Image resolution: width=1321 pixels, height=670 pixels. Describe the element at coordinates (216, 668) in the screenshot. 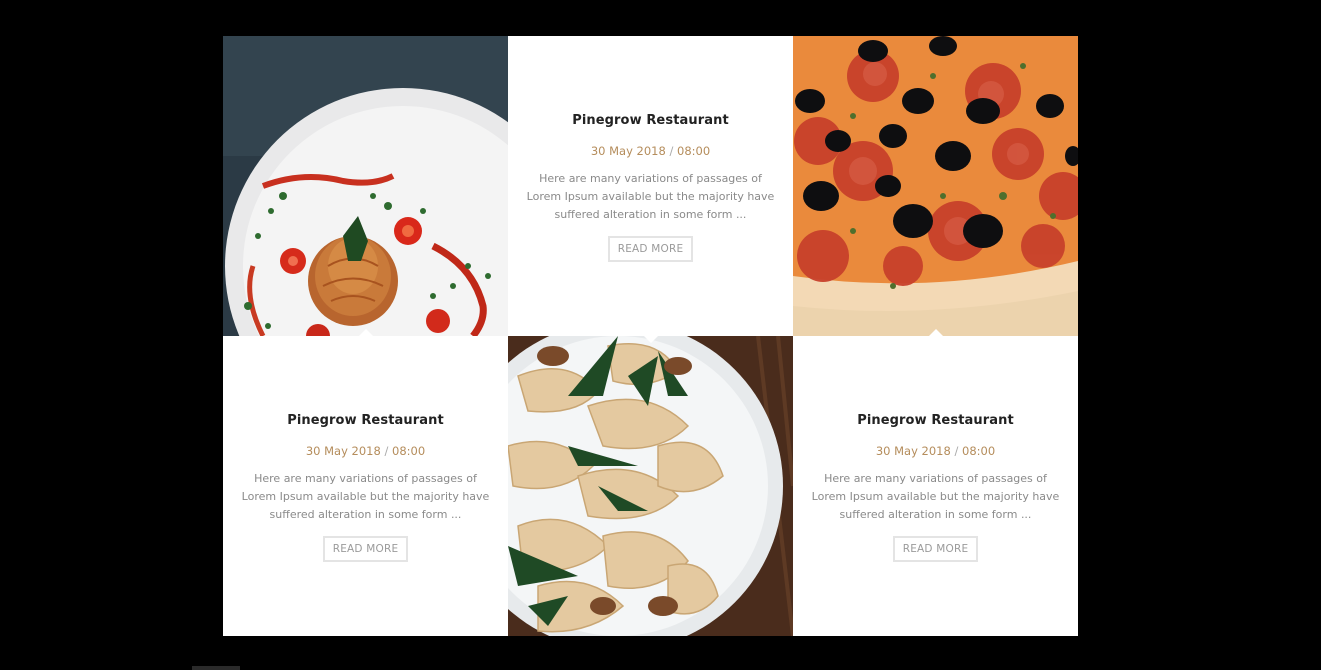

I see `scroll-indicator` at that location.